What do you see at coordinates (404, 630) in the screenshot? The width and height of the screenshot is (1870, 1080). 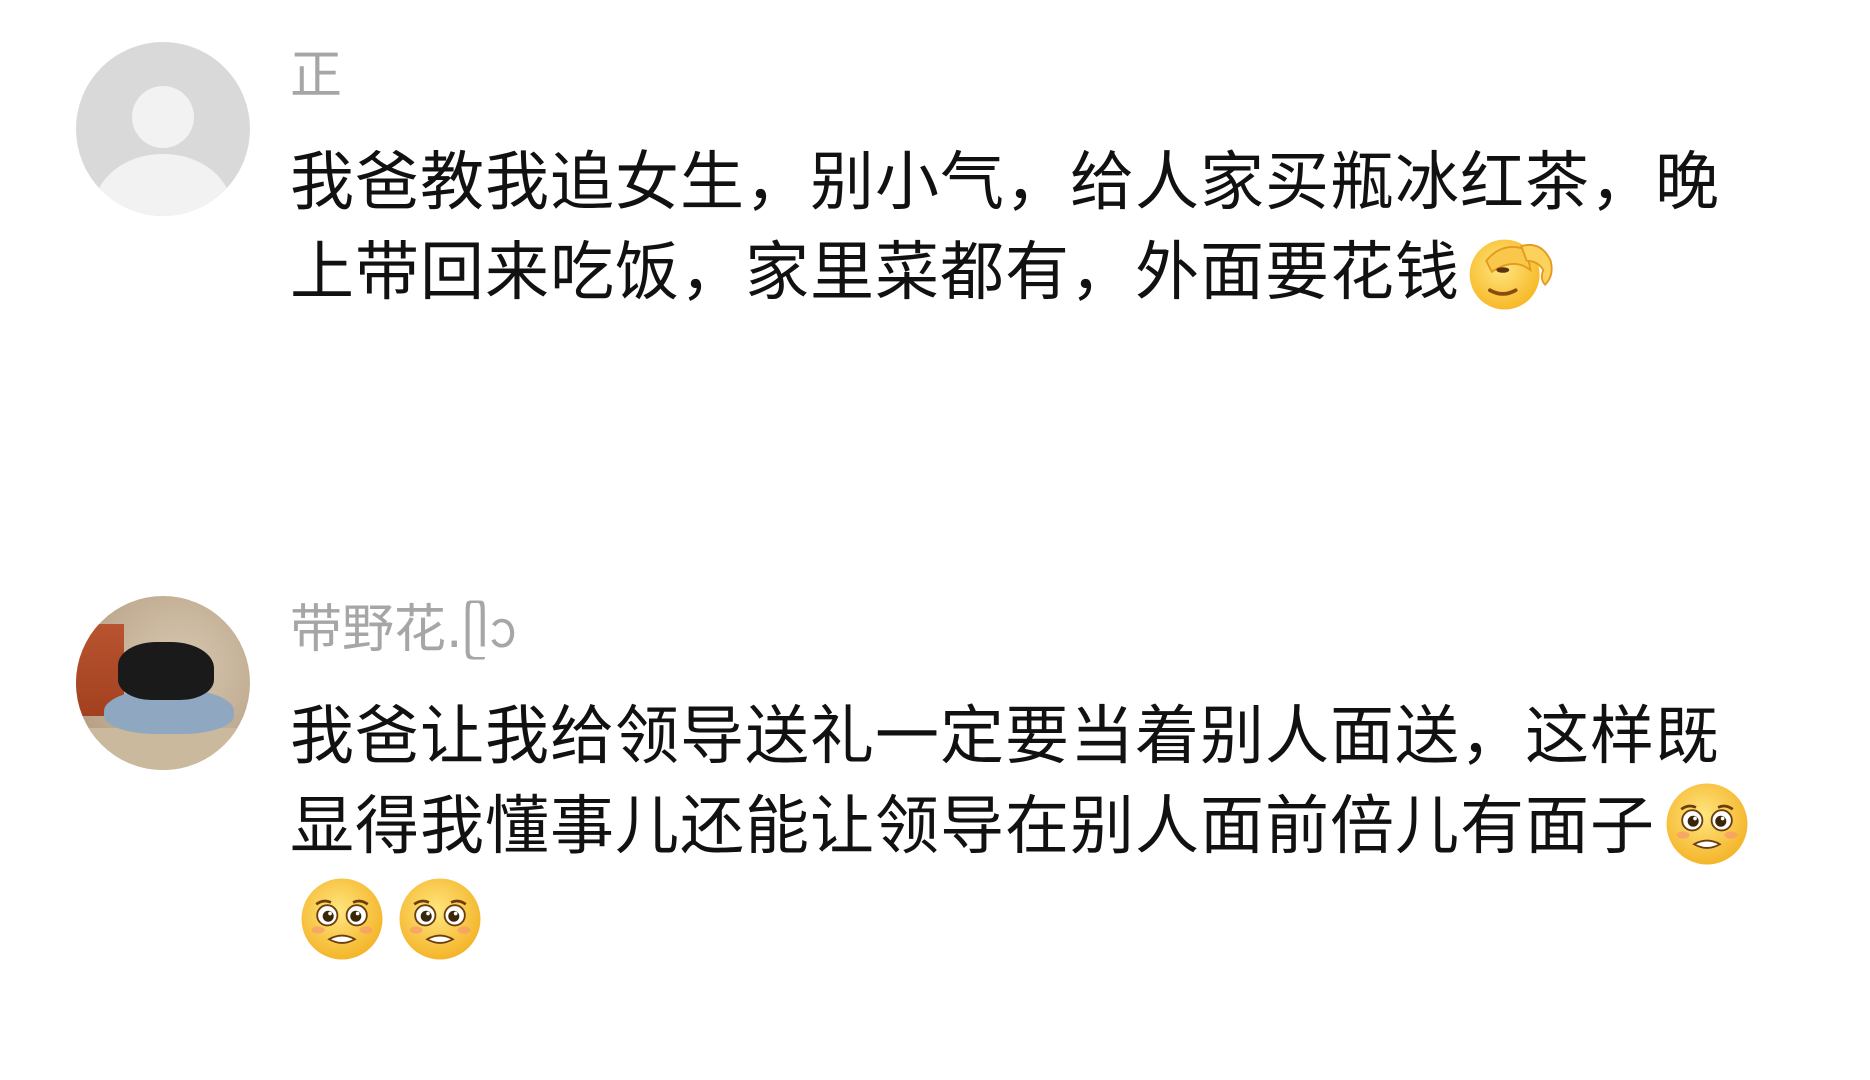 I see `comment-username: 带野花.ᥫᩣ` at bounding box center [404, 630].